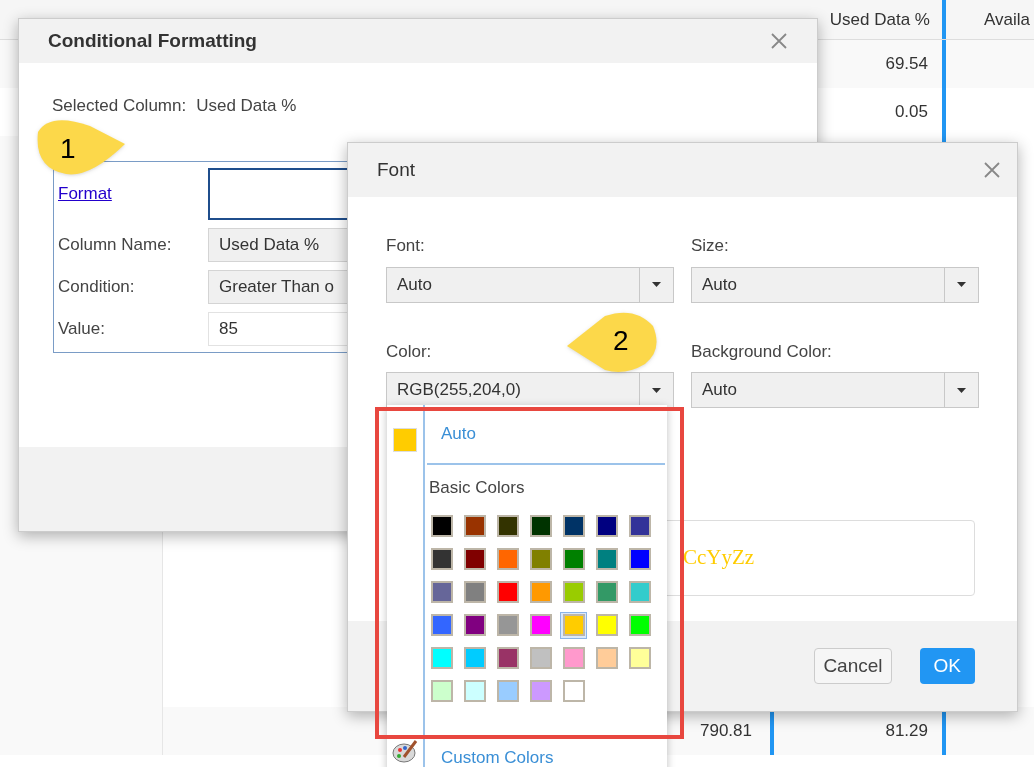 The image size is (1034, 767). Describe the element at coordinates (82, 328) in the screenshot. I see `field-label: Value:` at that location.